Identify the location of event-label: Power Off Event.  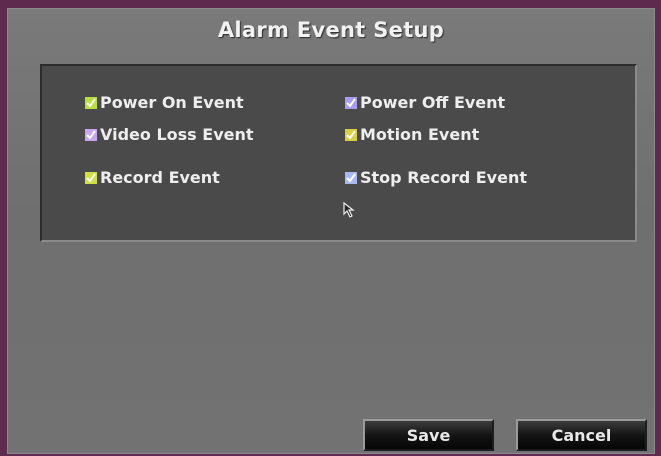
(433, 102).